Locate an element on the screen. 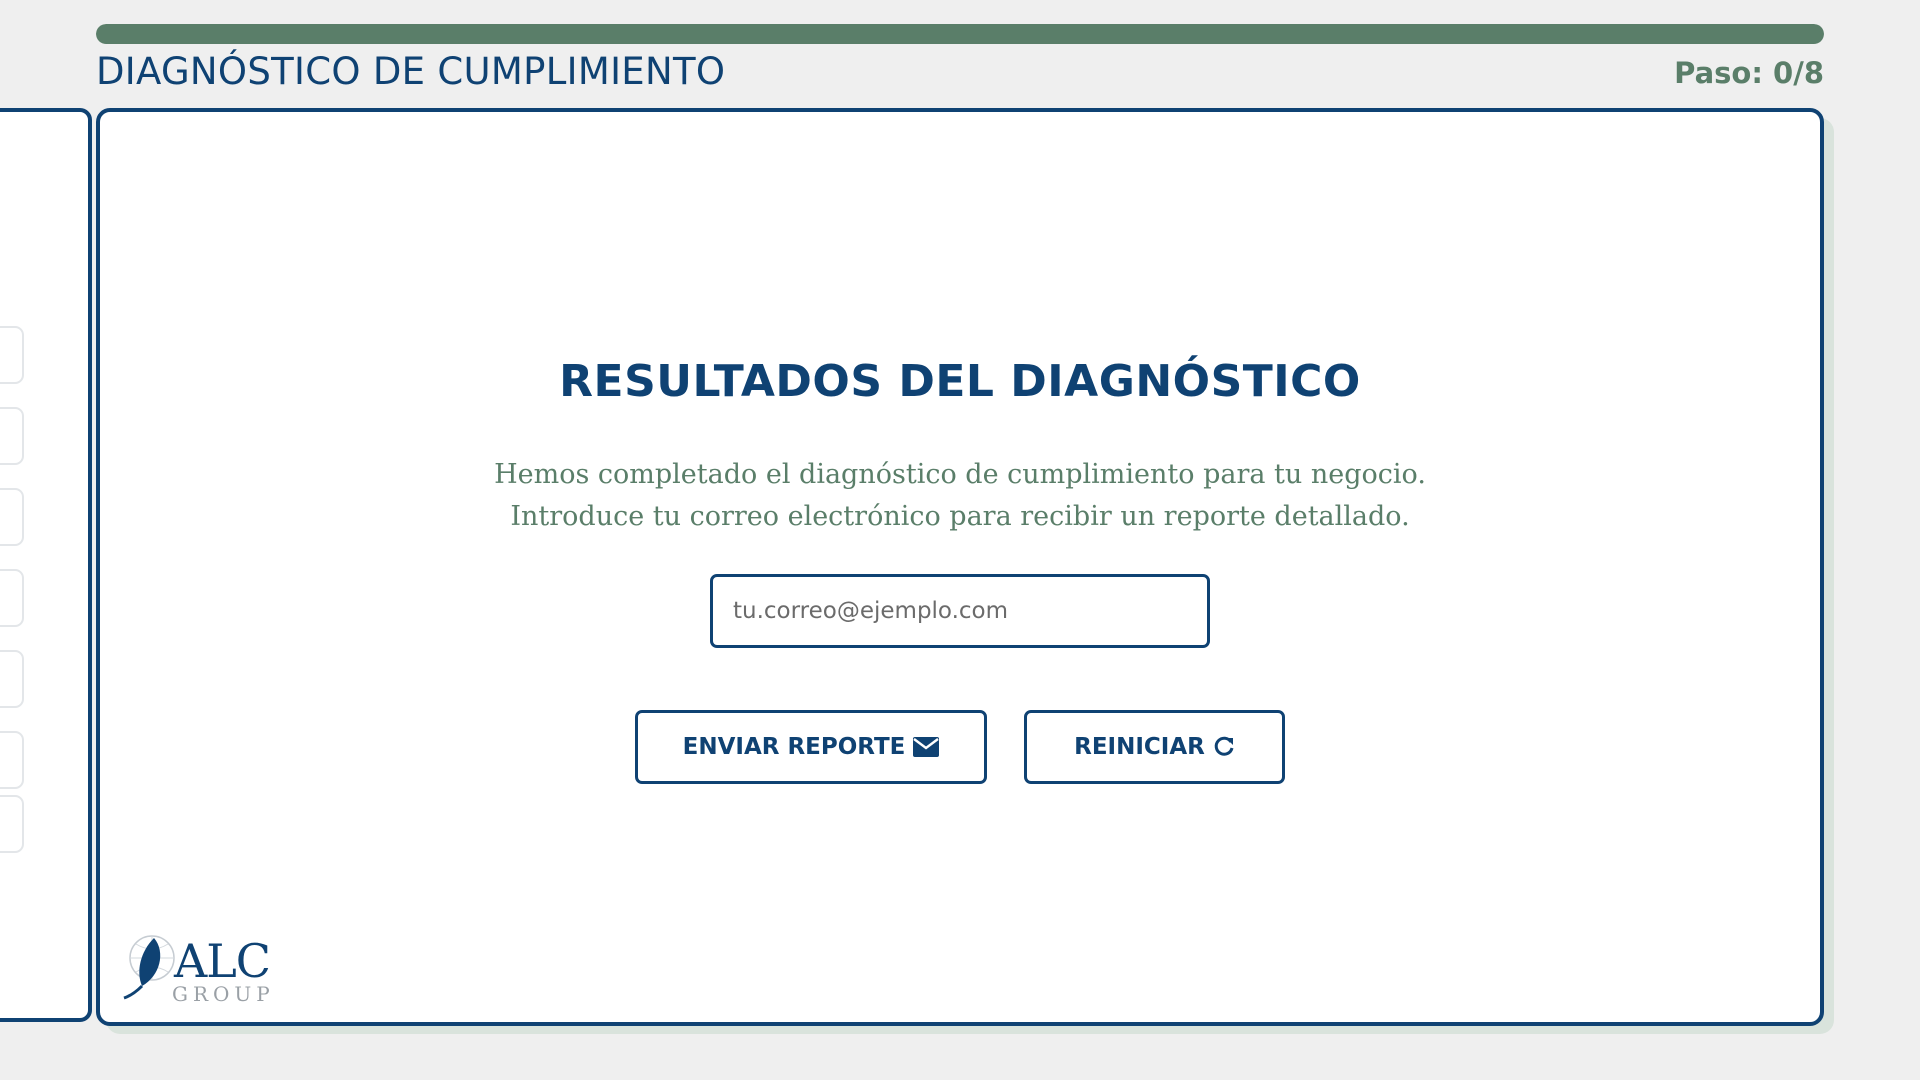 The height and width of the screenshot is (1080, 1920). results-title: RESULTADOS DEL DIAGNÓSTICO is located at coordinates (960, 381).